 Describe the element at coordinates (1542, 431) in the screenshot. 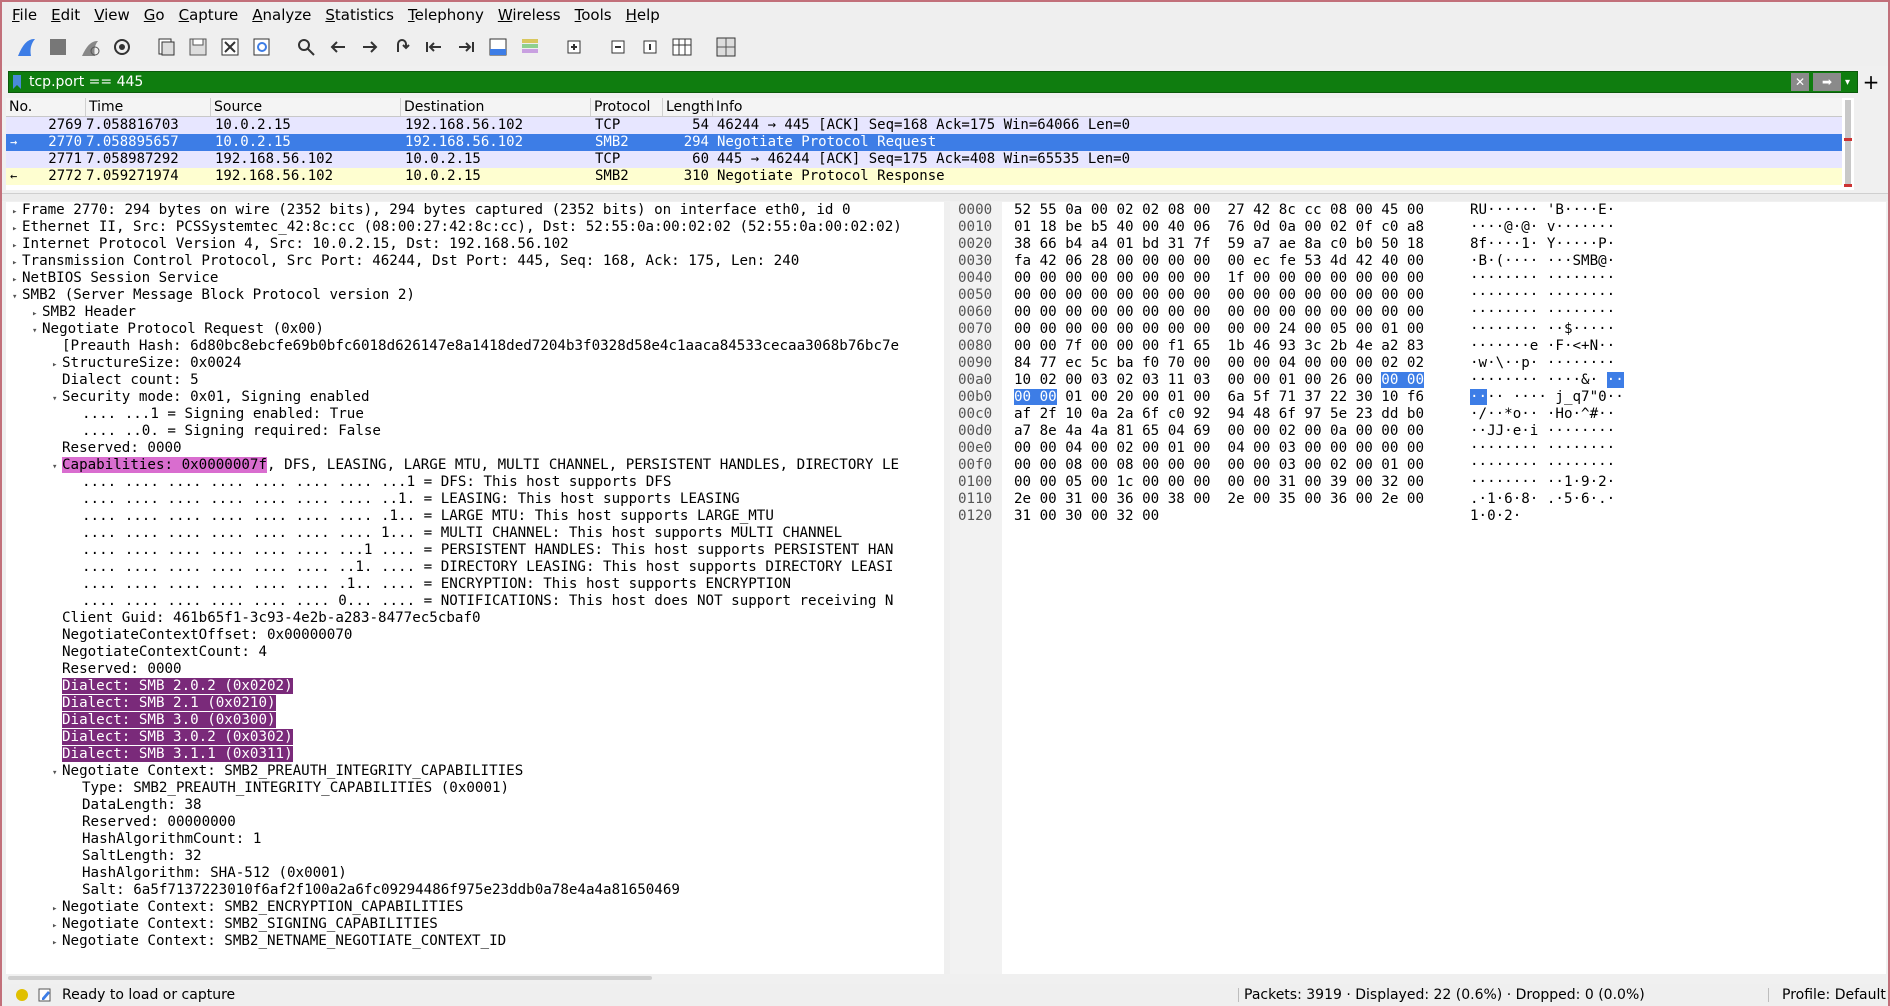

I see `ascii-bytes: ··JJ·e·i ········` at that location.